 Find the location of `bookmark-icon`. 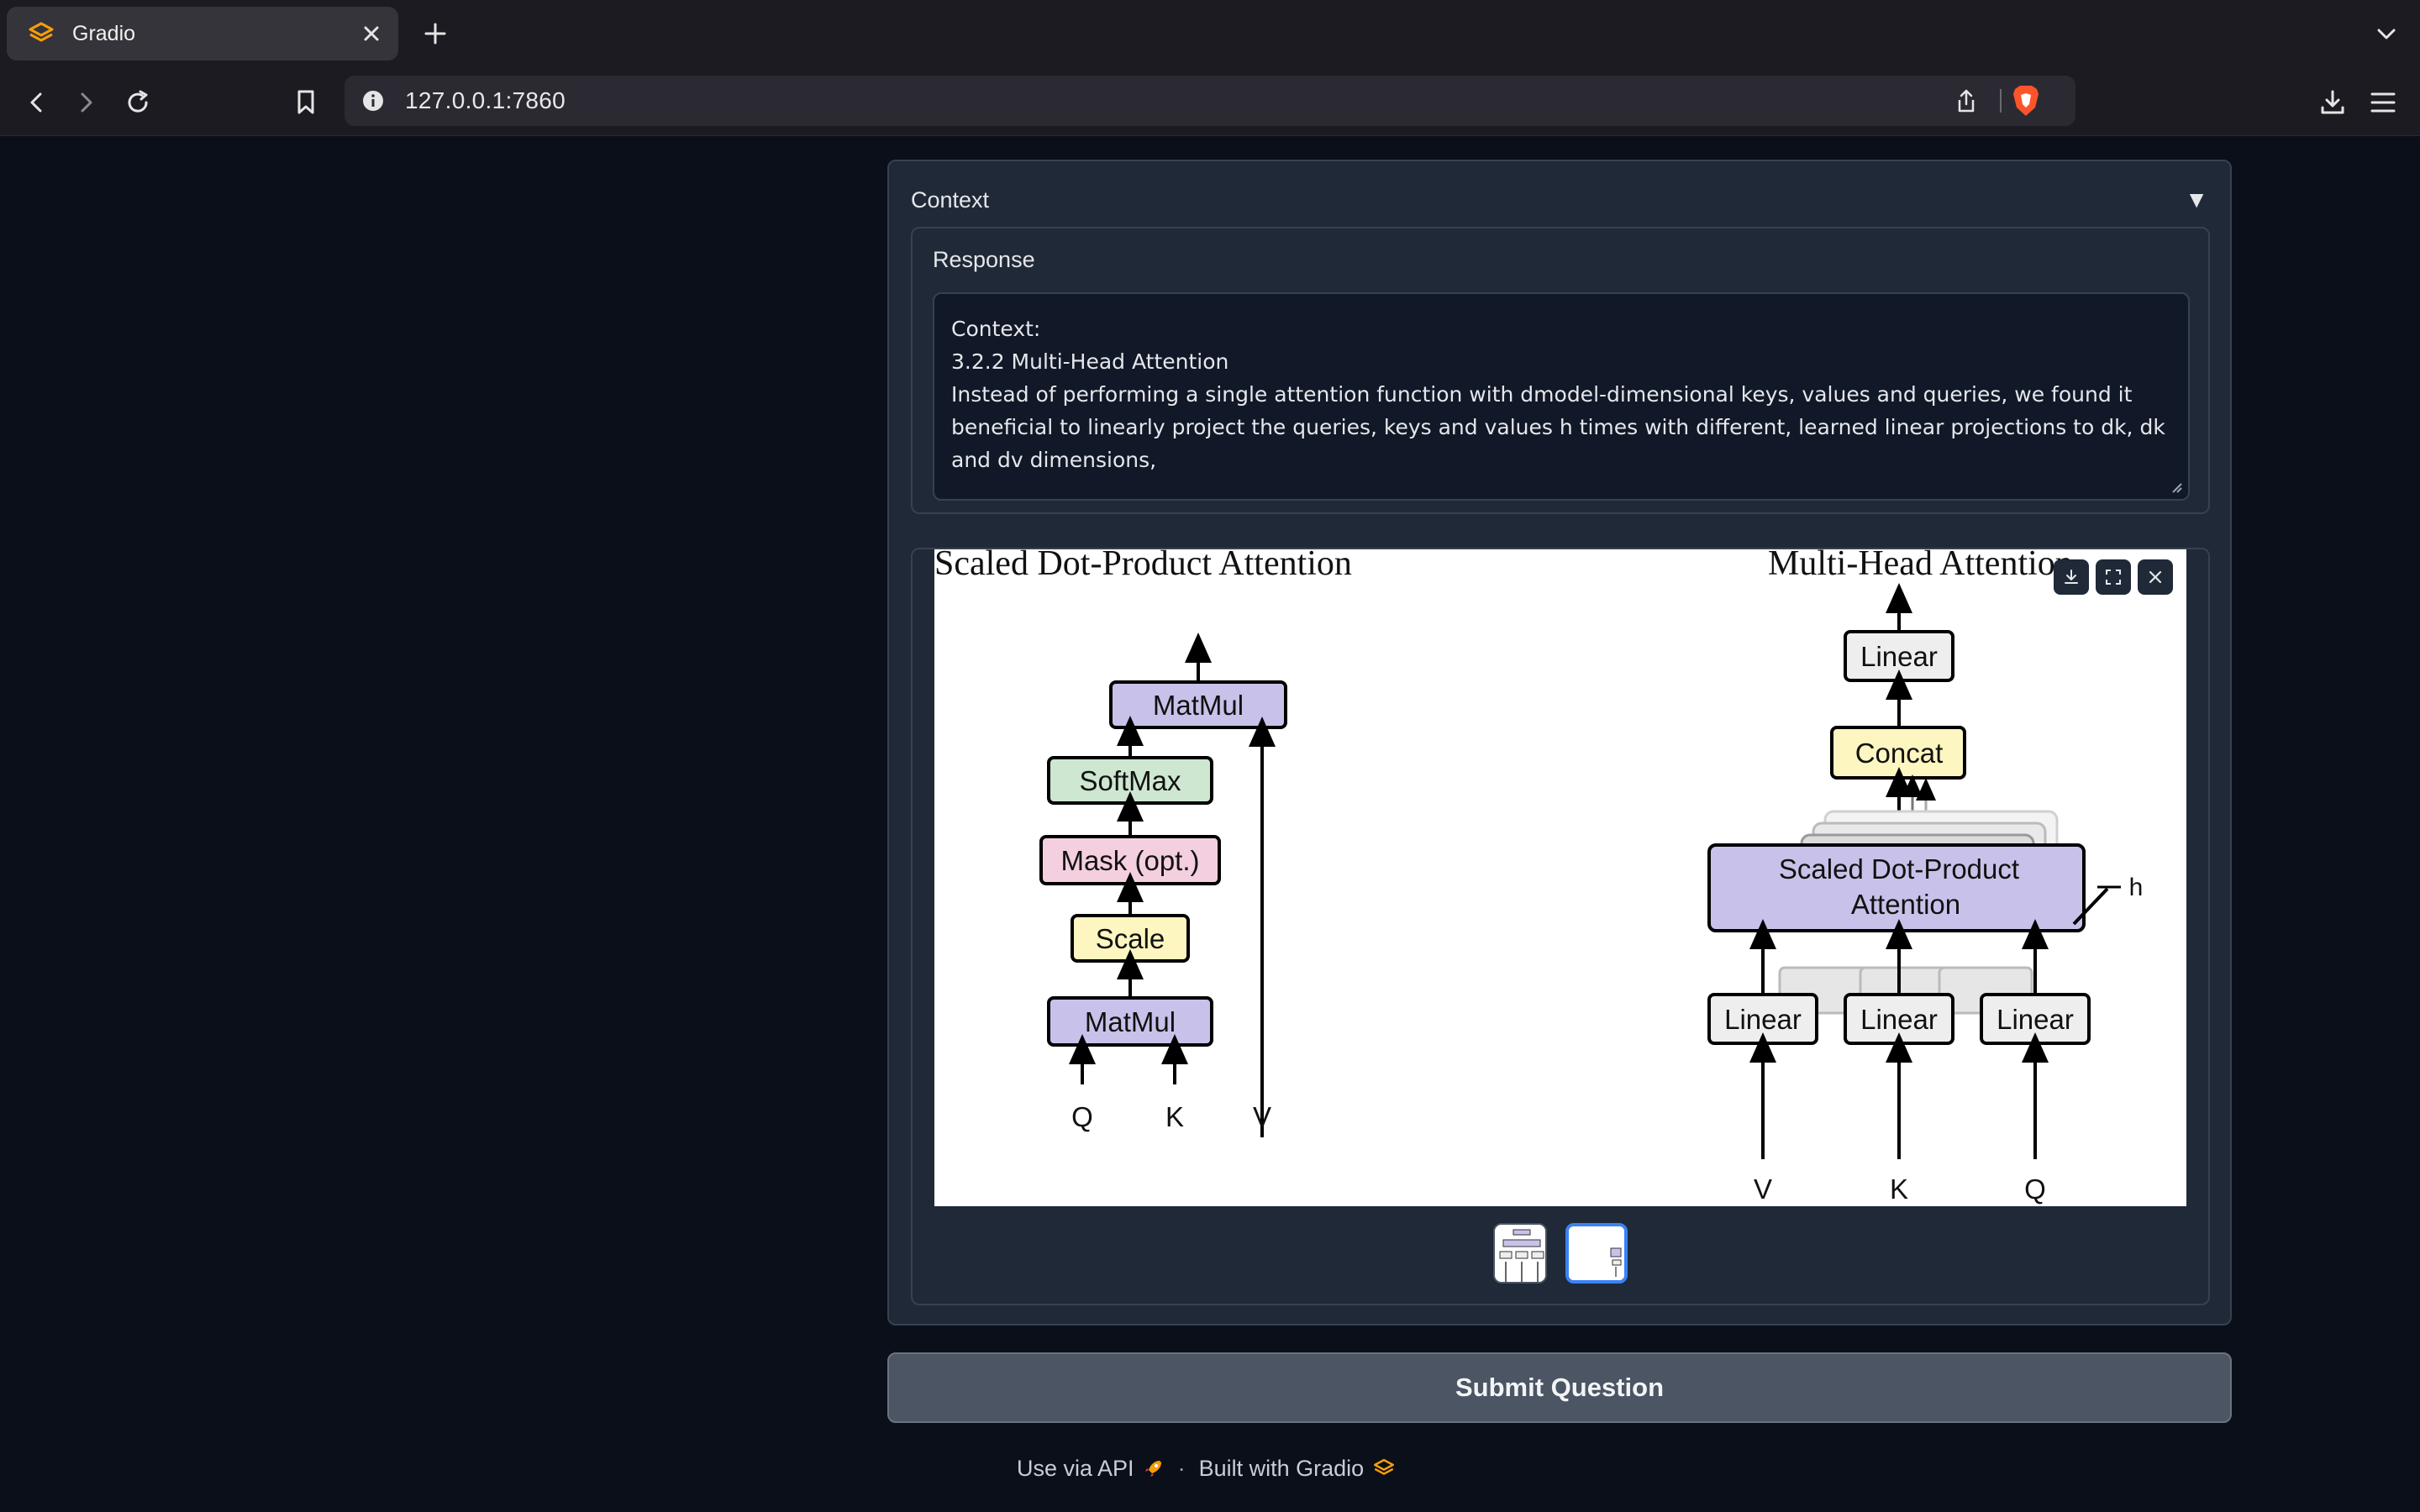

bookmark-icon is located at coordinates (306, 102).